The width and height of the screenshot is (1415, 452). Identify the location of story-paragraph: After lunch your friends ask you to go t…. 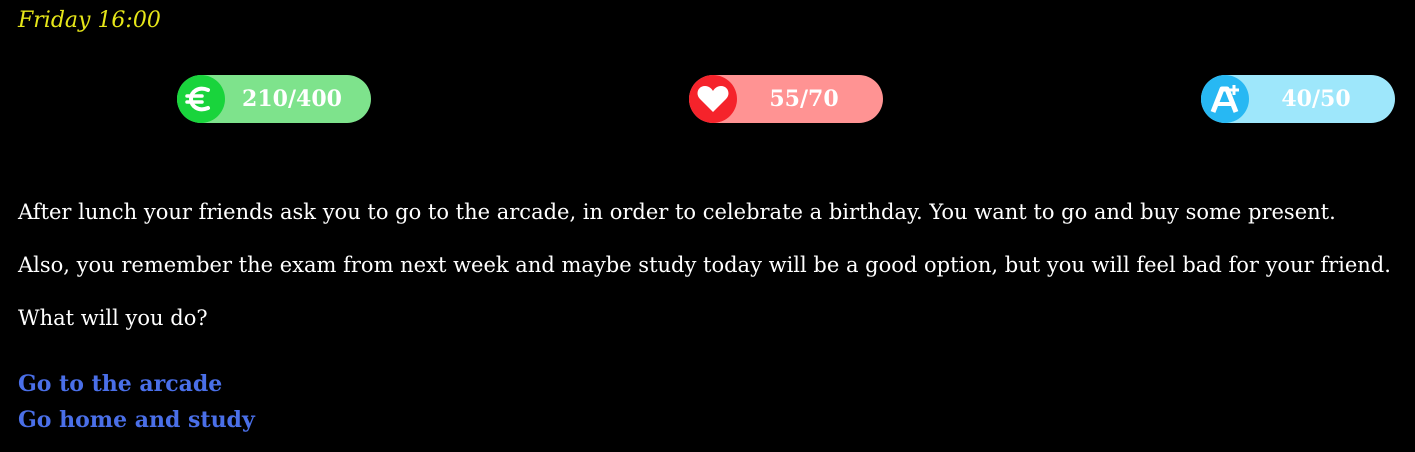
(677, 212).